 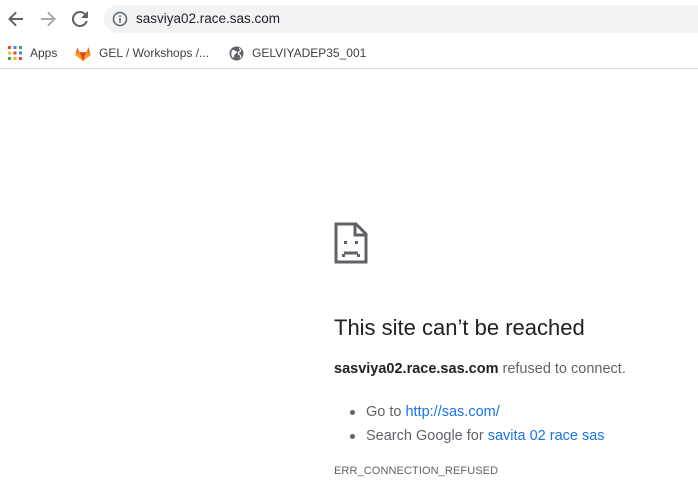 I want to click on back-button, so click(x=16, y=19).